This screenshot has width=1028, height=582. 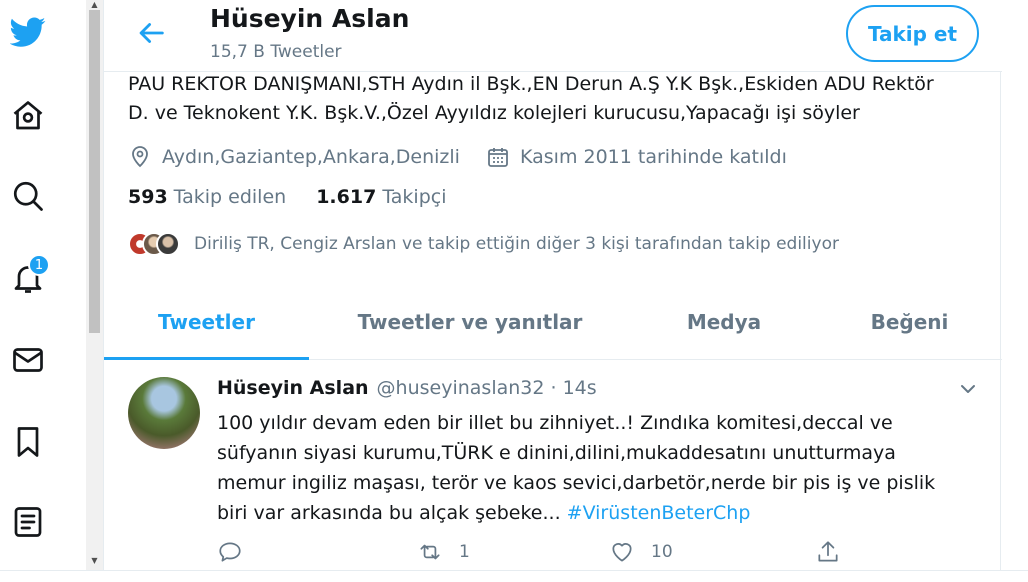 I want to click on profile-location: Aydın,Gaziantep,Ankara,Denizli, so click(x=294, y=157).